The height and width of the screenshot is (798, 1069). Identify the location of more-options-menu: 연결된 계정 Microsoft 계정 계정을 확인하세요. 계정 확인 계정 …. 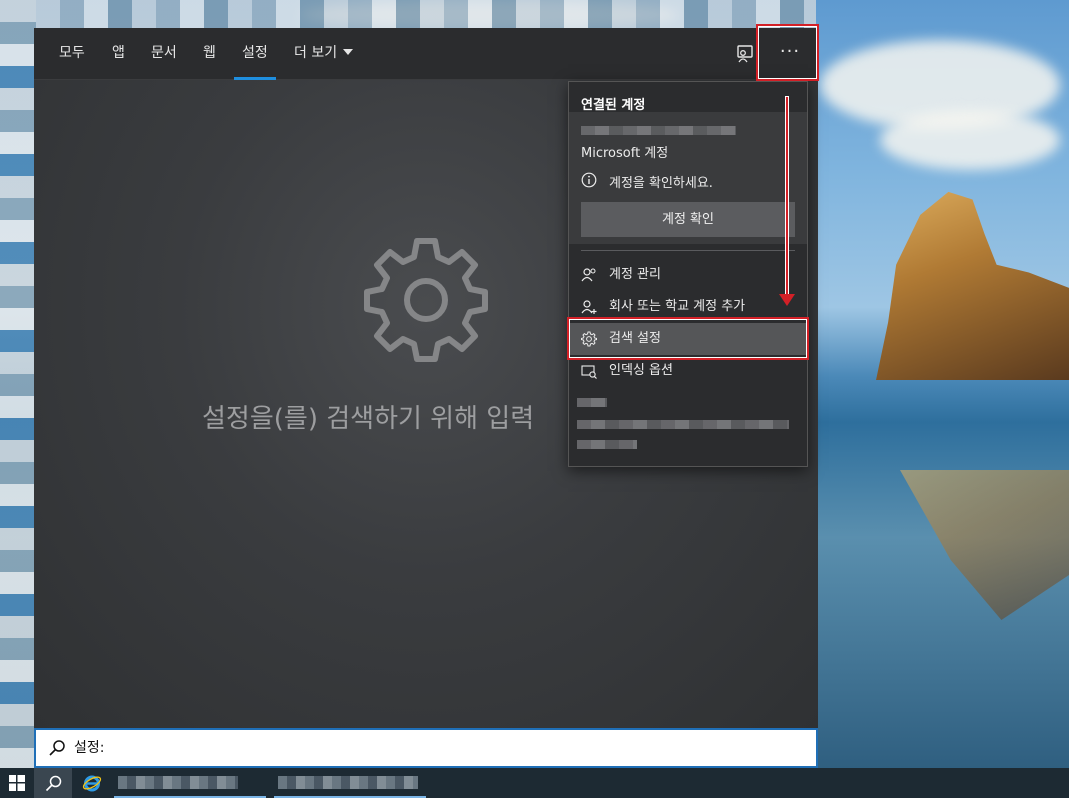
(688, 274).